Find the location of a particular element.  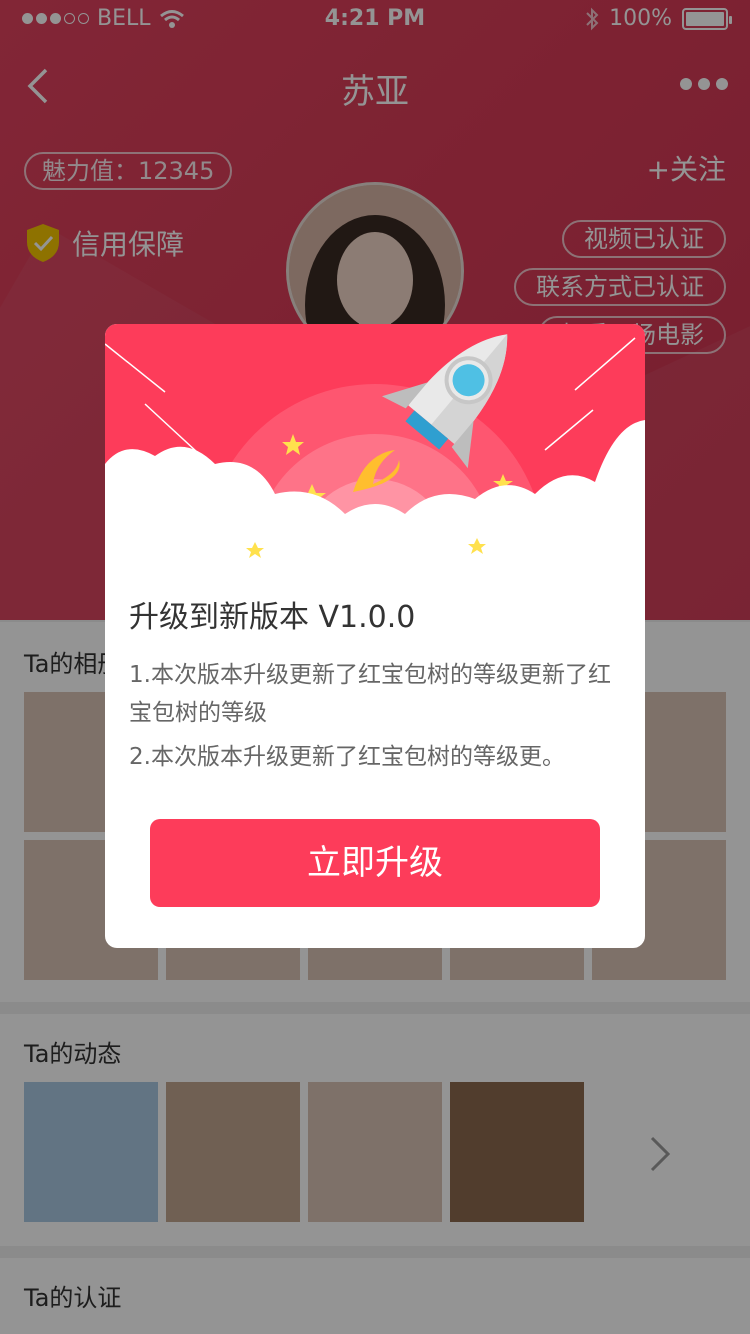

update-note-1: 1.本次版本升级更新了红宝包树的等级更新了红宝包树的等级 is located at coordinates (370, 694).